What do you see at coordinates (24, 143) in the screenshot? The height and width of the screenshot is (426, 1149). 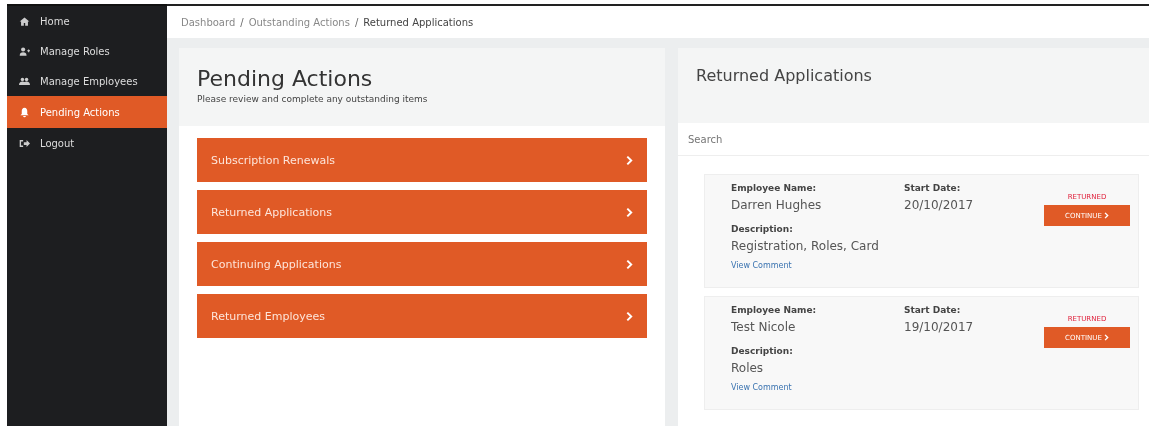 I see `logout-icon` at bounding box center [24, 143].